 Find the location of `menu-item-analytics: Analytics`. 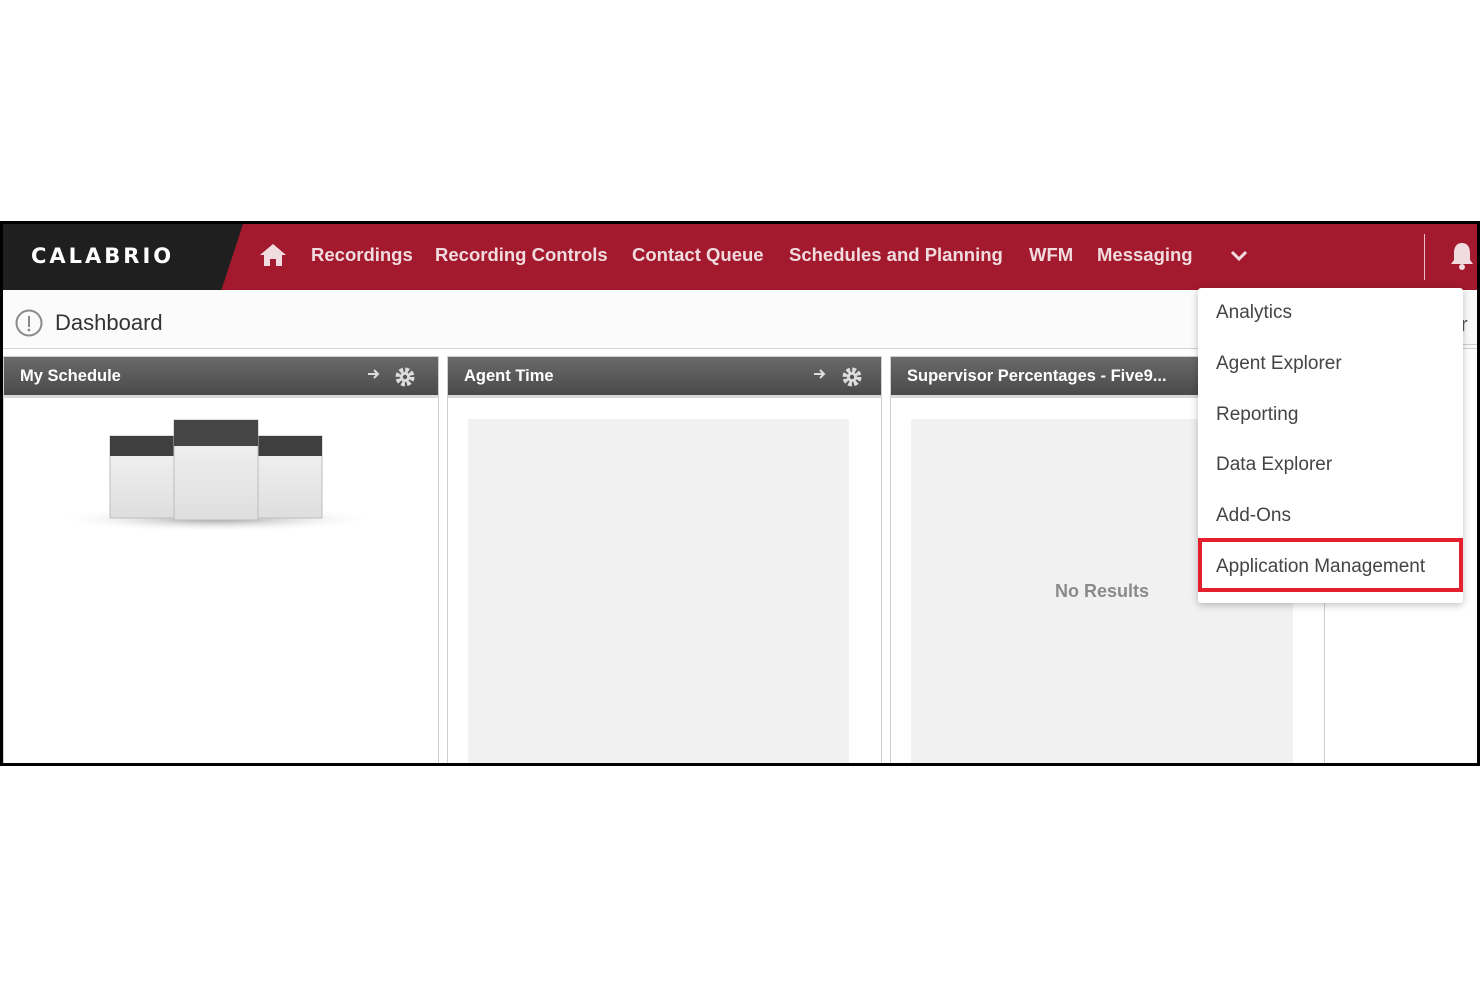

menu-item-analytics: Analytics is located at coordinates (1254, 313).